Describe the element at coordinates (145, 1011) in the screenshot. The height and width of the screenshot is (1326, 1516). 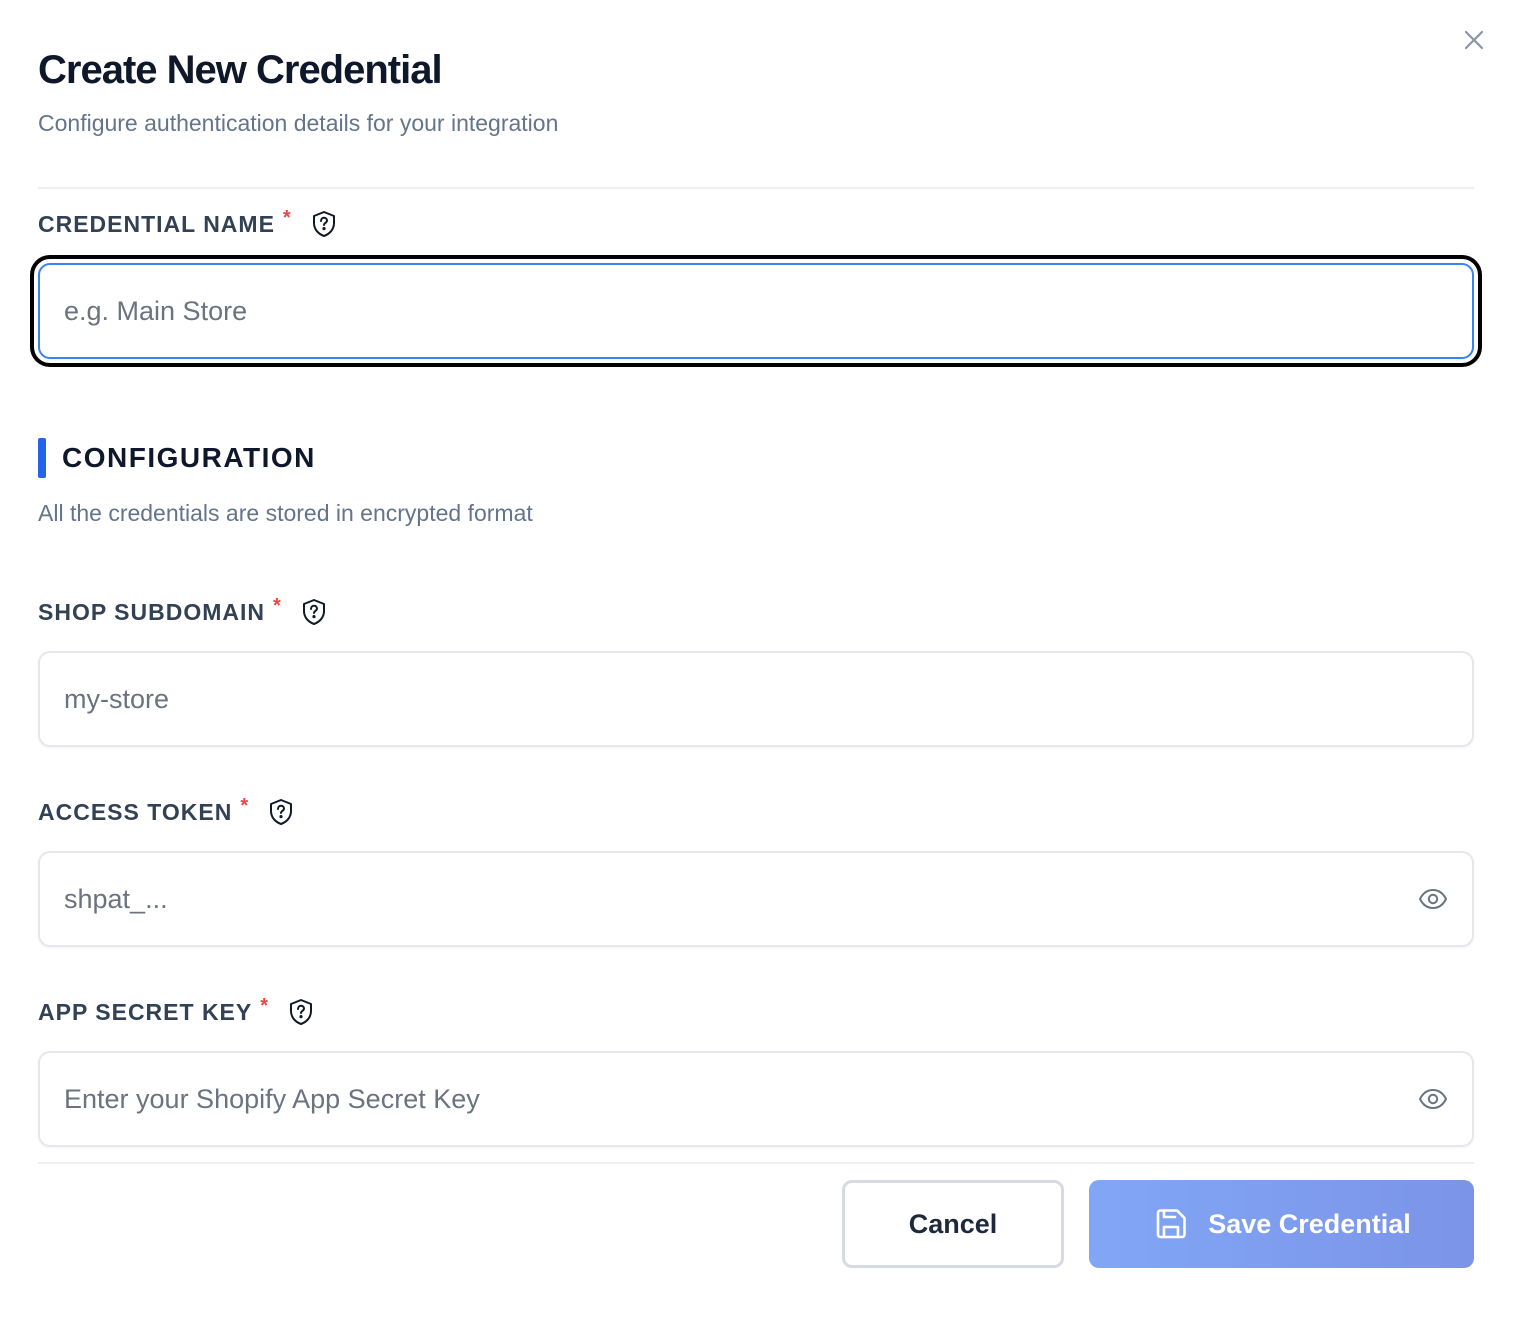
I see `app-secret-key-label-text: APP SECRET KEY` at that location.